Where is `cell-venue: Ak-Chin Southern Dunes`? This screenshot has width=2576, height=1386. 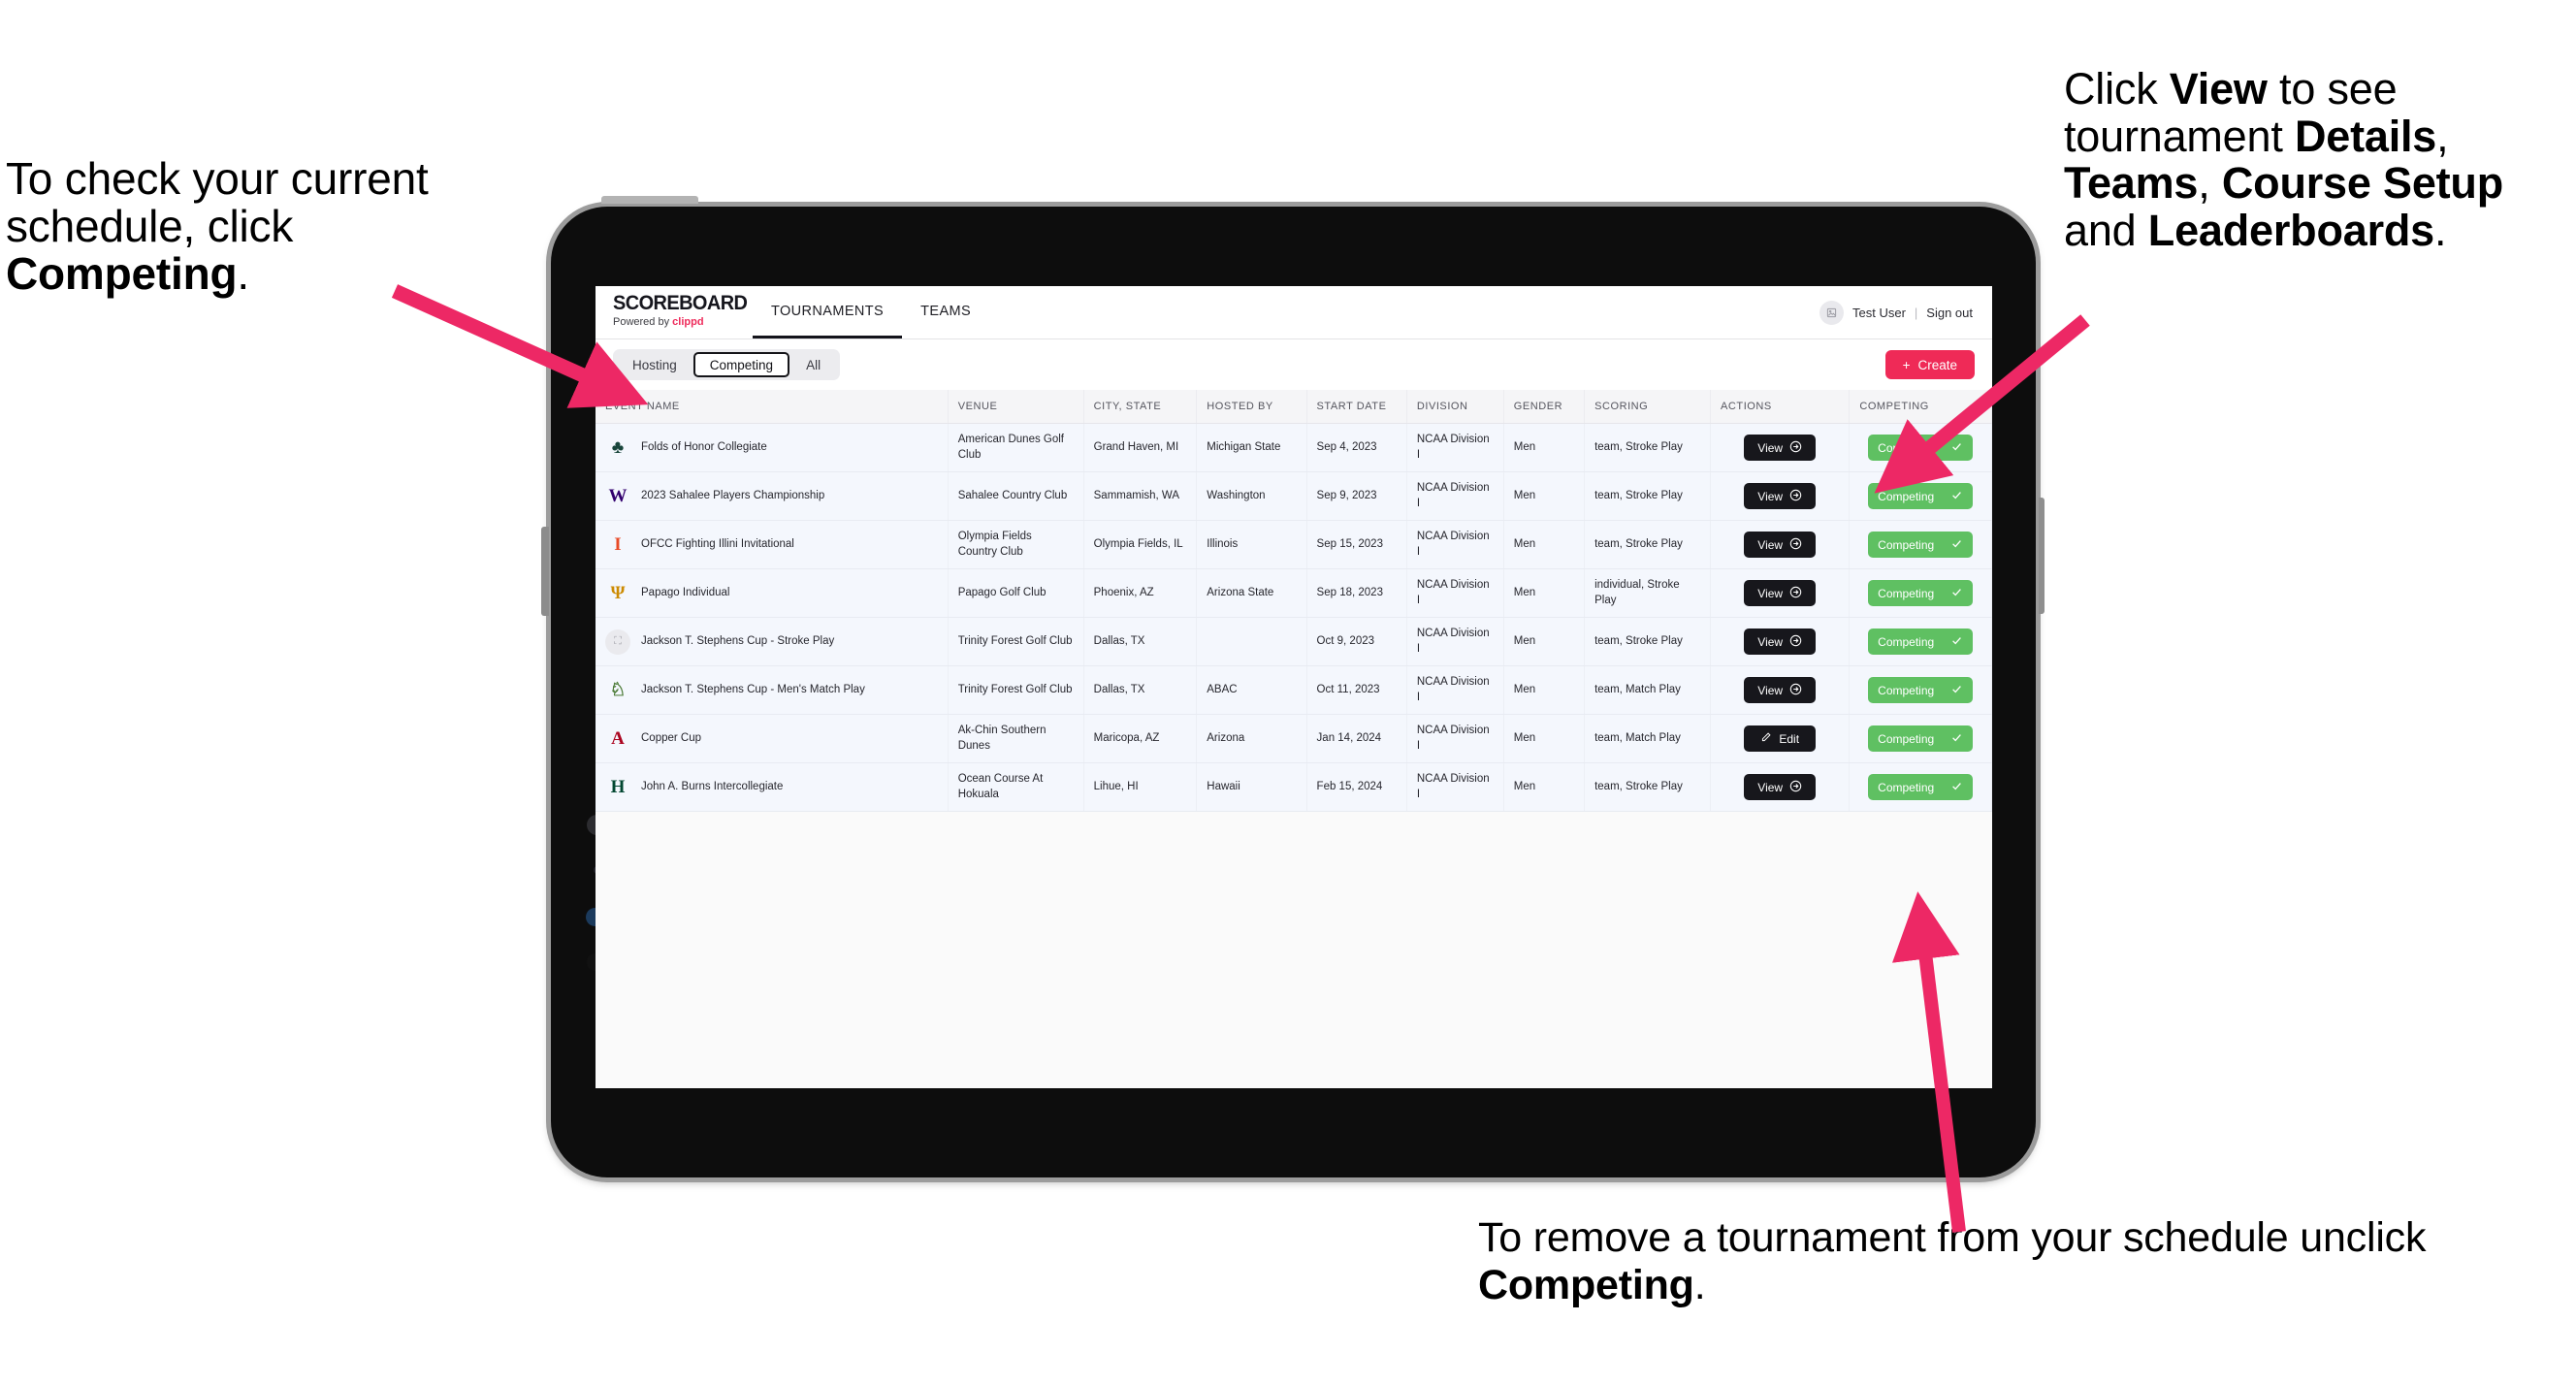 cell-venue: Ak-Chin Southern Dunes is located at coordinates (1016, 739).